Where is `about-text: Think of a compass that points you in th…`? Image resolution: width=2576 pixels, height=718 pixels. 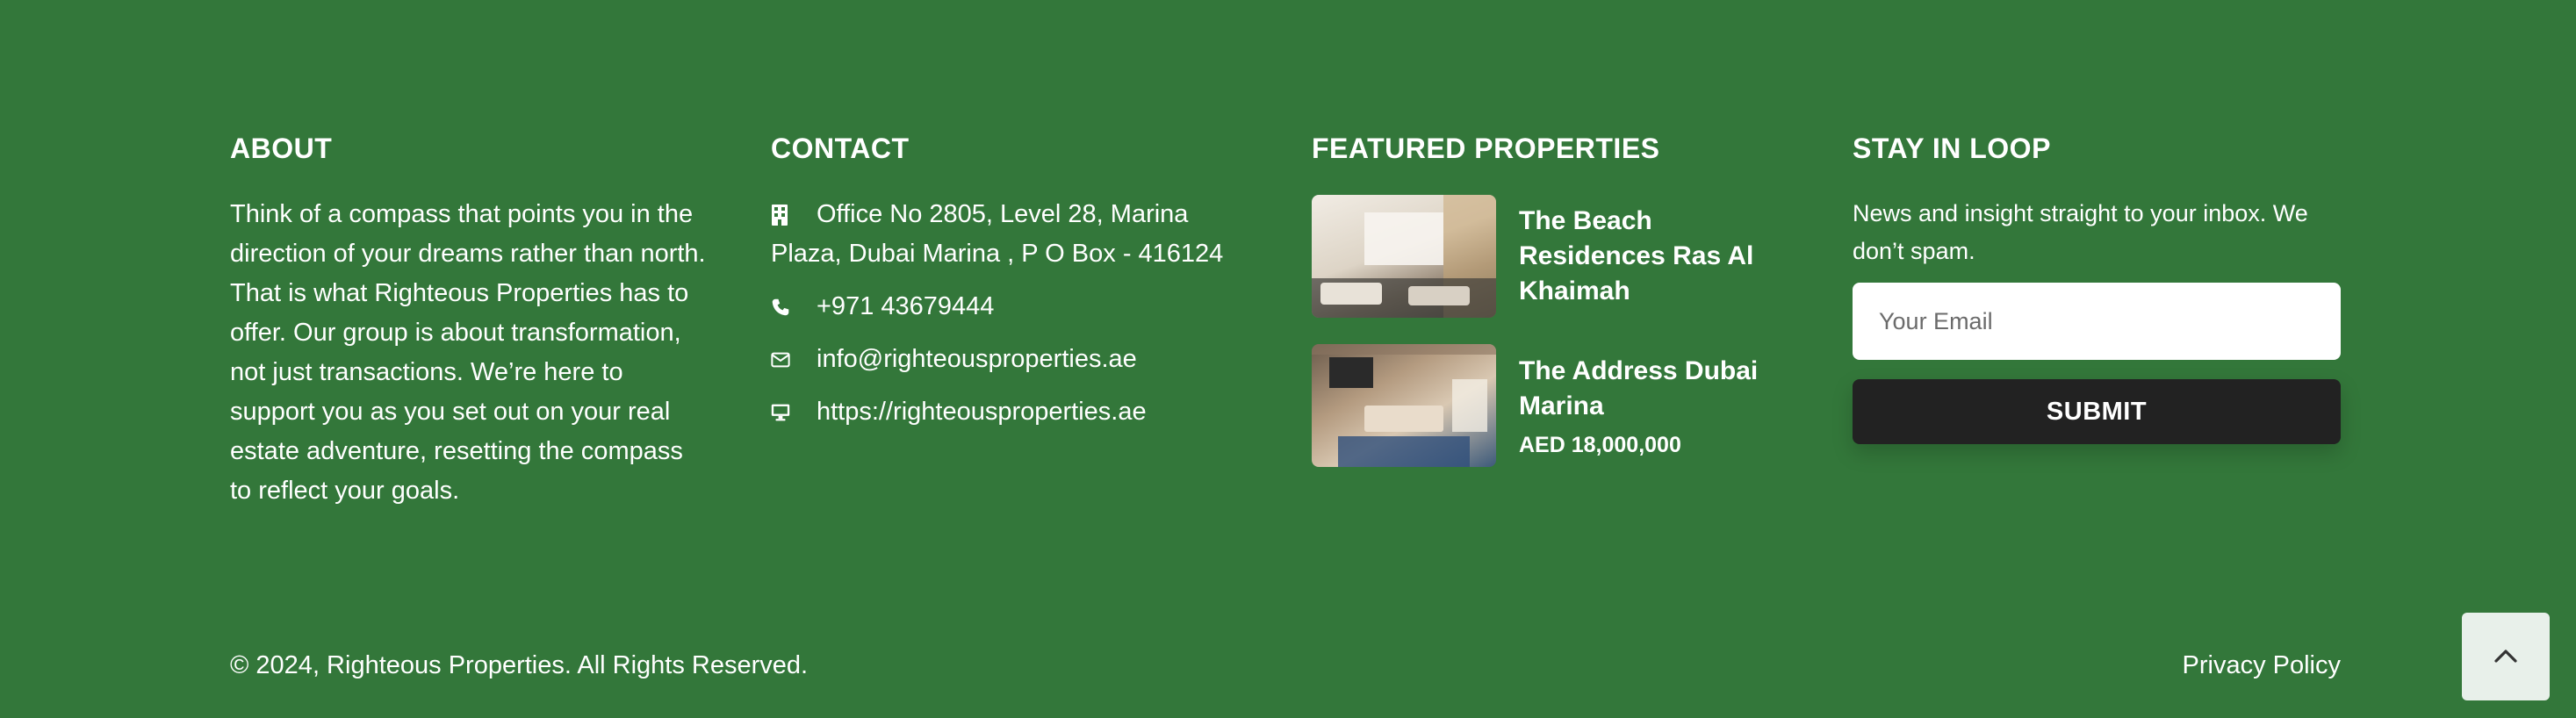 about-text: Think of a compass that points you in th… is located at coordinates (468, 352).